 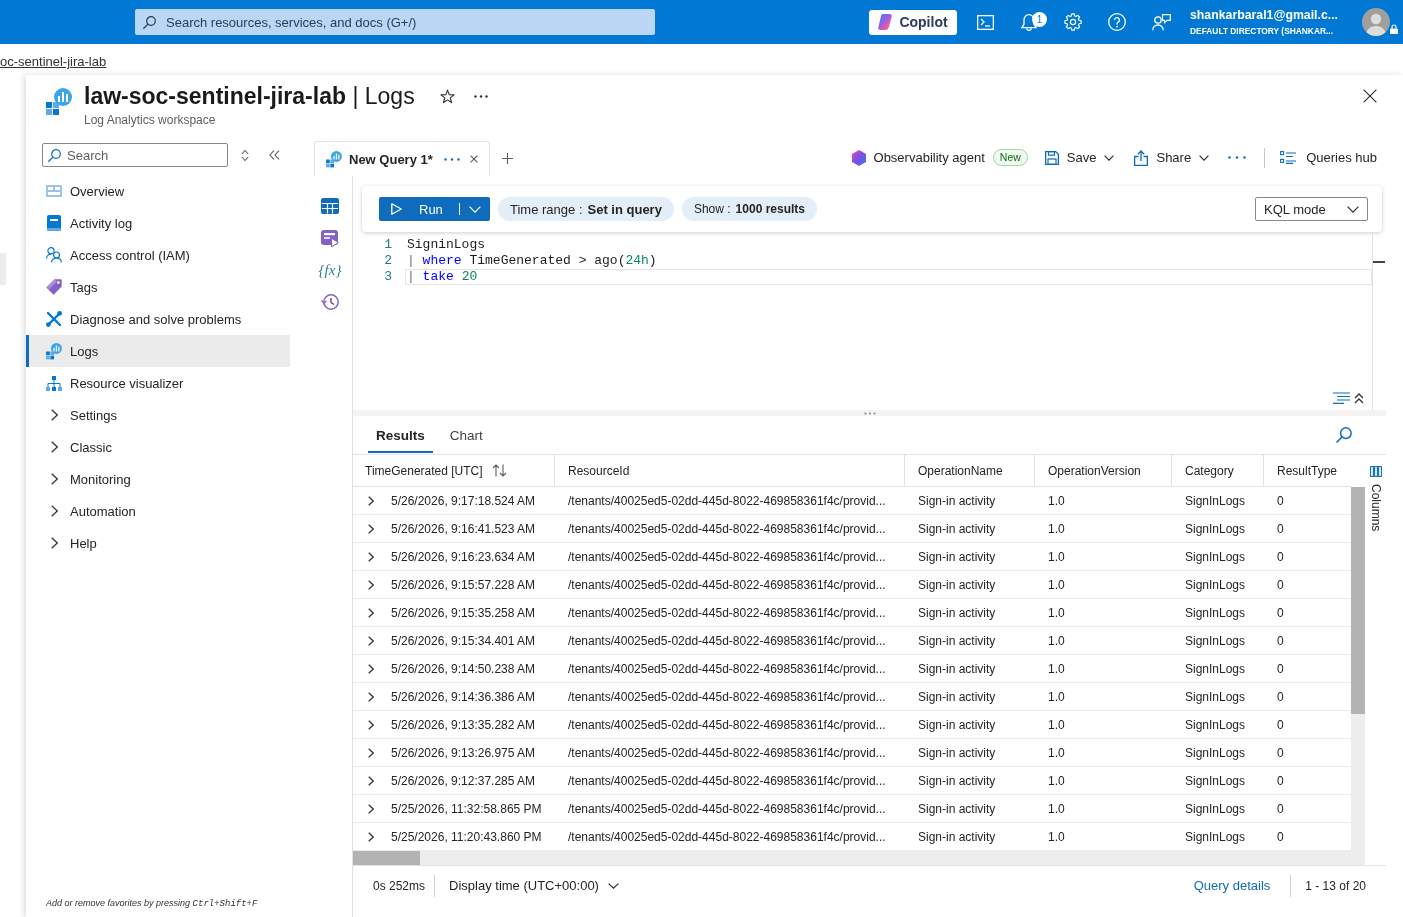 What do you see at coordinates (1375, 660) in the screenshot?
I see `columns-button: Columns` at bounding box center [1375, 660].